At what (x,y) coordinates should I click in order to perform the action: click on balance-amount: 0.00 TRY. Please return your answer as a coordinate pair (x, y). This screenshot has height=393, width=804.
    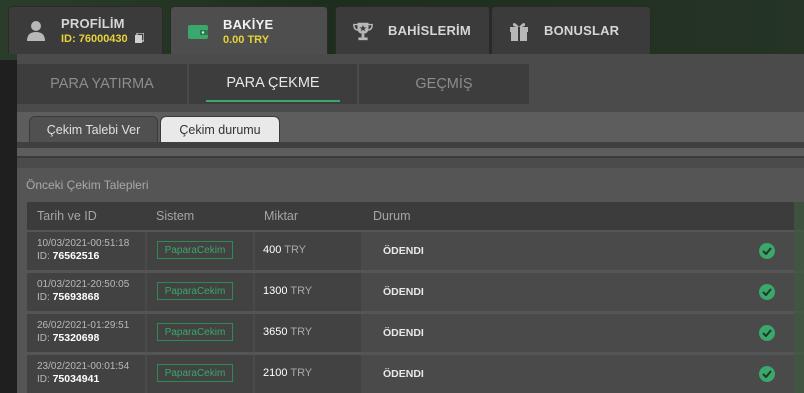
    Looking at the image, I should click on (246, 40).